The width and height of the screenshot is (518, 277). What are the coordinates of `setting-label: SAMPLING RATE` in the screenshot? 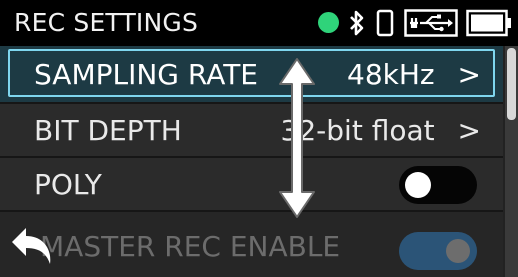 It's located at (146, 74).